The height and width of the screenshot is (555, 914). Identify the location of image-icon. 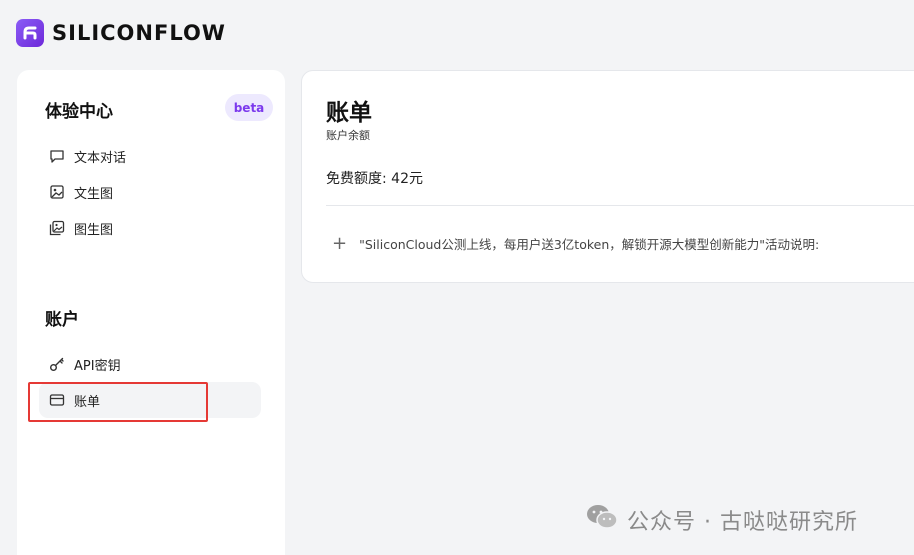
(57, 192).